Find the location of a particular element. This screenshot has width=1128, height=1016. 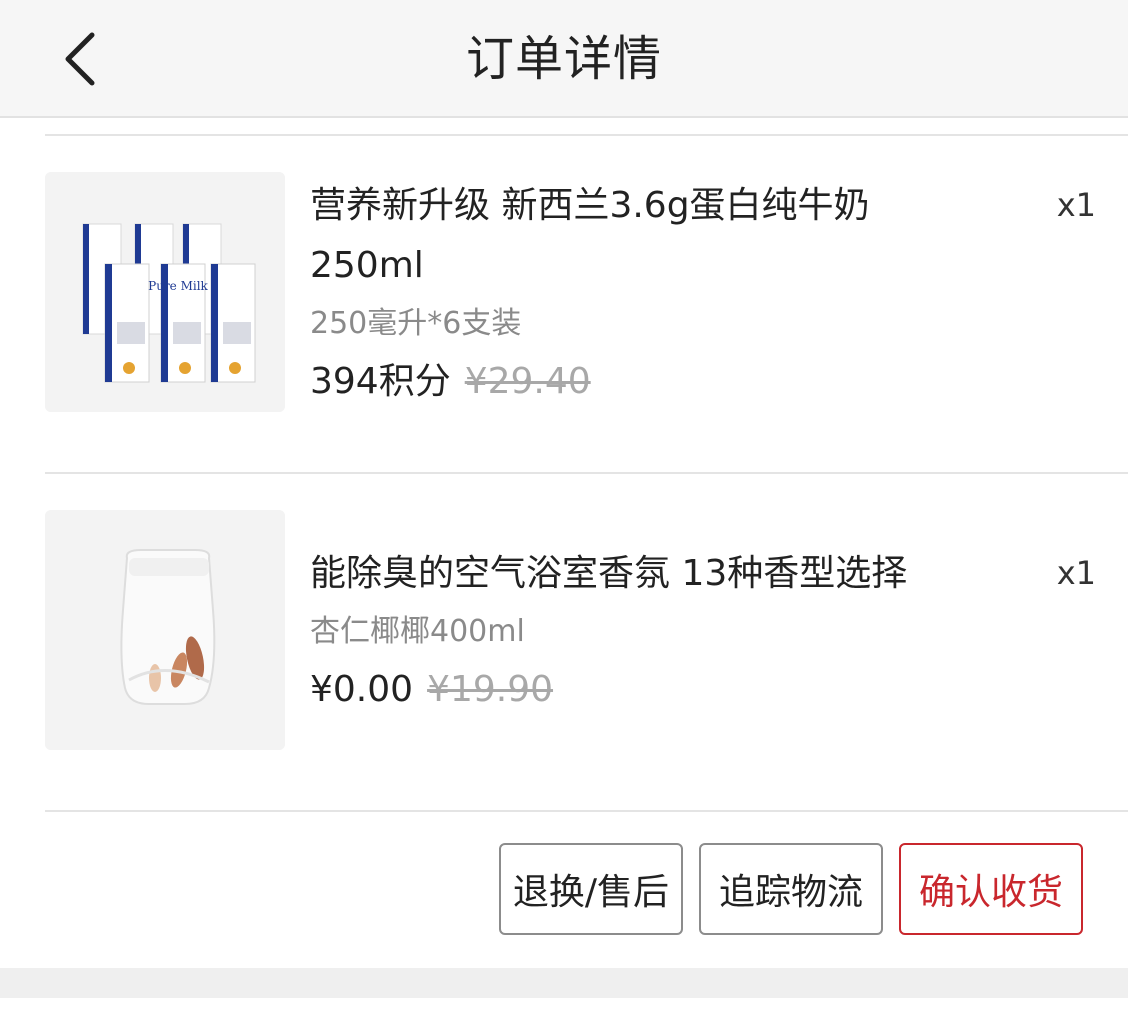

track-logistics-button: 追踪物流 is located at coordinates (791, 889).